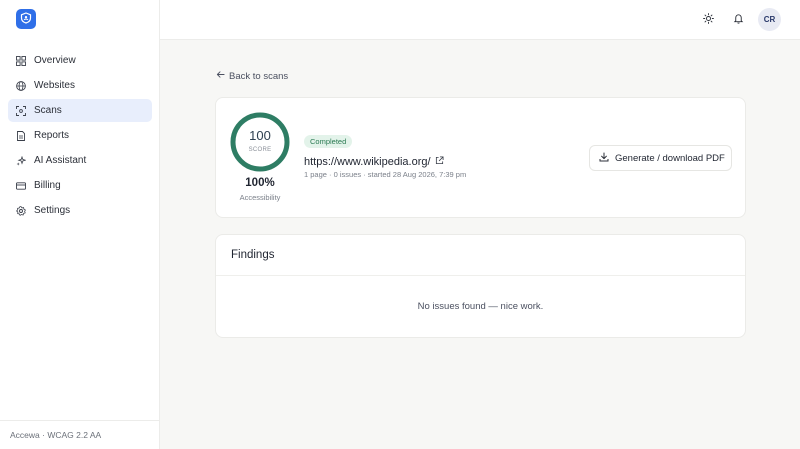 The height and width of the screenshot is (449, 800). I want to click on sparkle-icon, so click(21, 160).